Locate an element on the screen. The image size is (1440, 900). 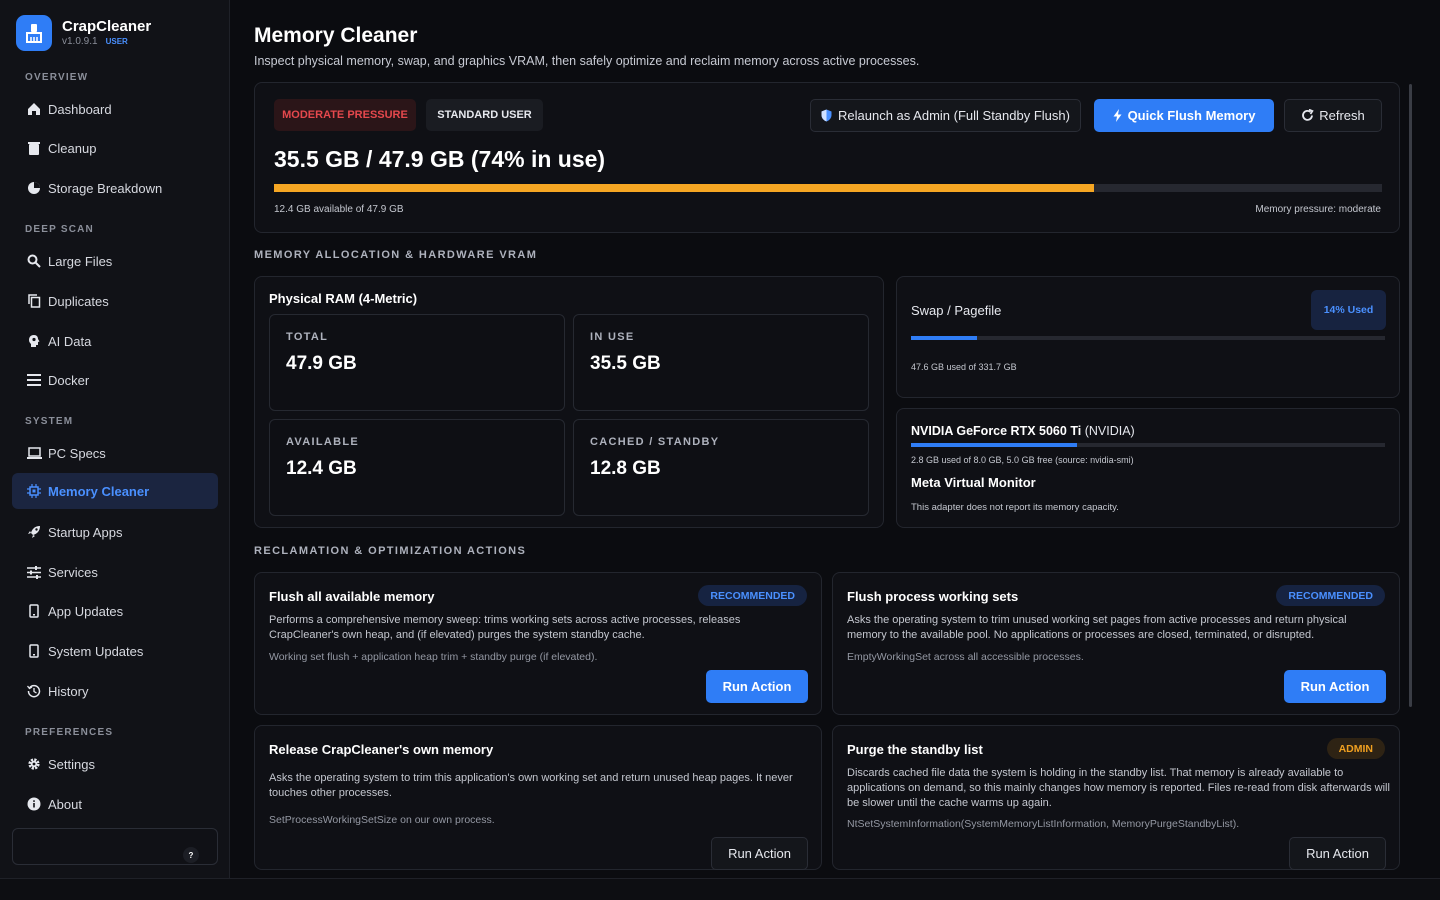
help-icon: ? is located at coordinates (191, 855).